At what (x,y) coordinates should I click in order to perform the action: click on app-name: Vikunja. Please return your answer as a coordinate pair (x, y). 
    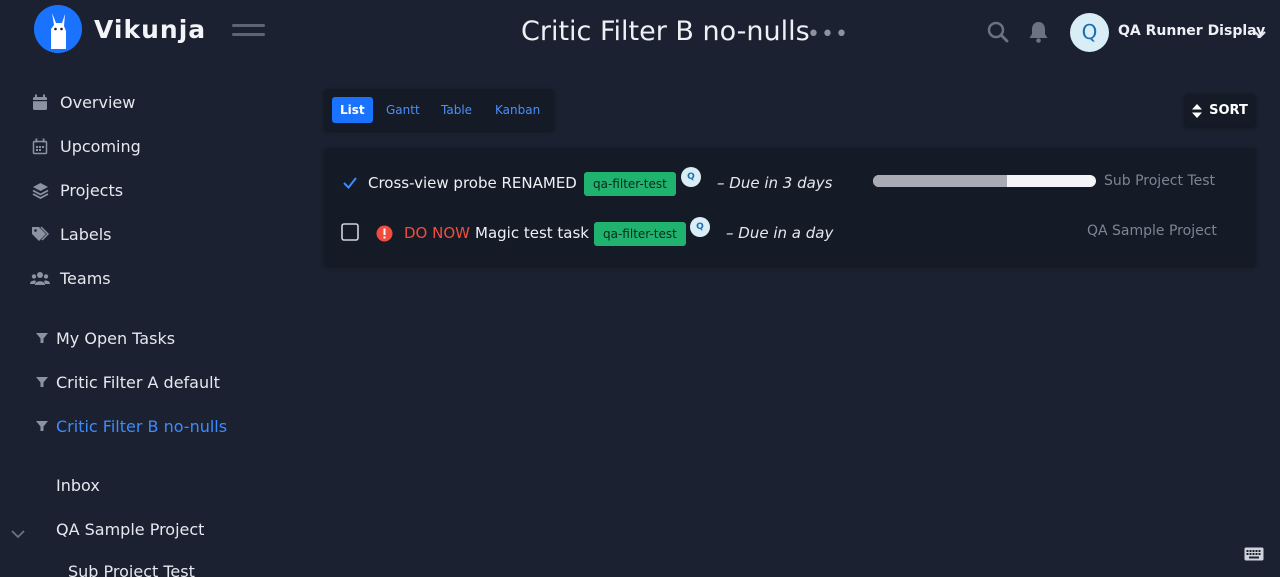
    Looking at the image, I should click on (150, 29).